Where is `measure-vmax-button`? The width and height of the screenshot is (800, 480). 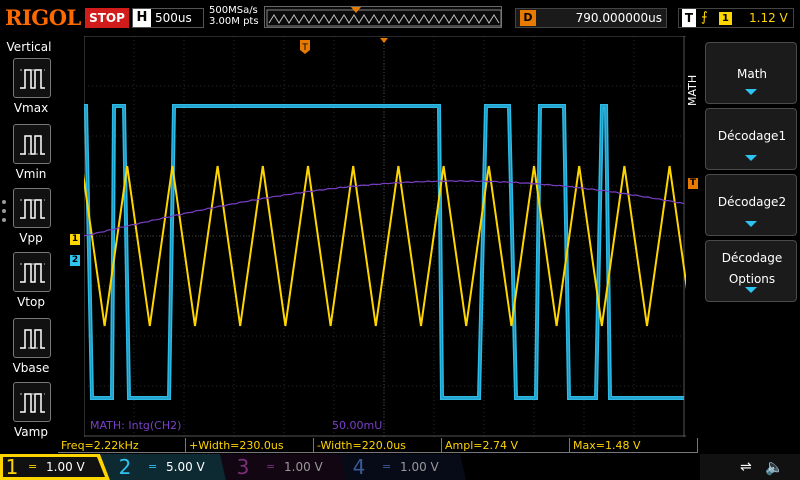 measure-vmax-button is located at coordinates (32, 78).